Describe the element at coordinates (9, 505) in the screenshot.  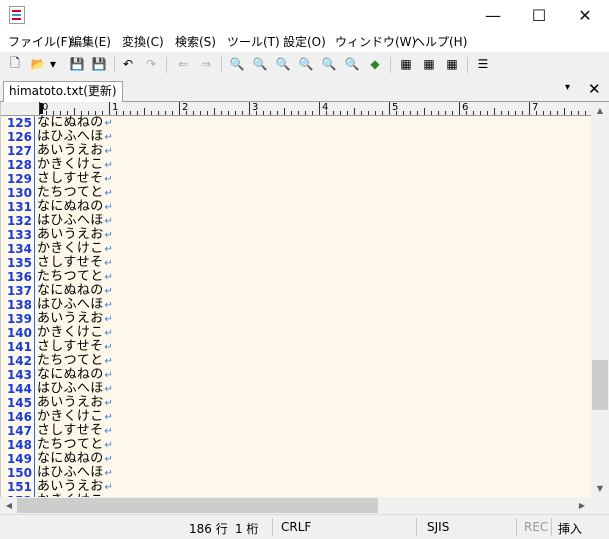
I see `scroll-left-icon: ◀` at that location.